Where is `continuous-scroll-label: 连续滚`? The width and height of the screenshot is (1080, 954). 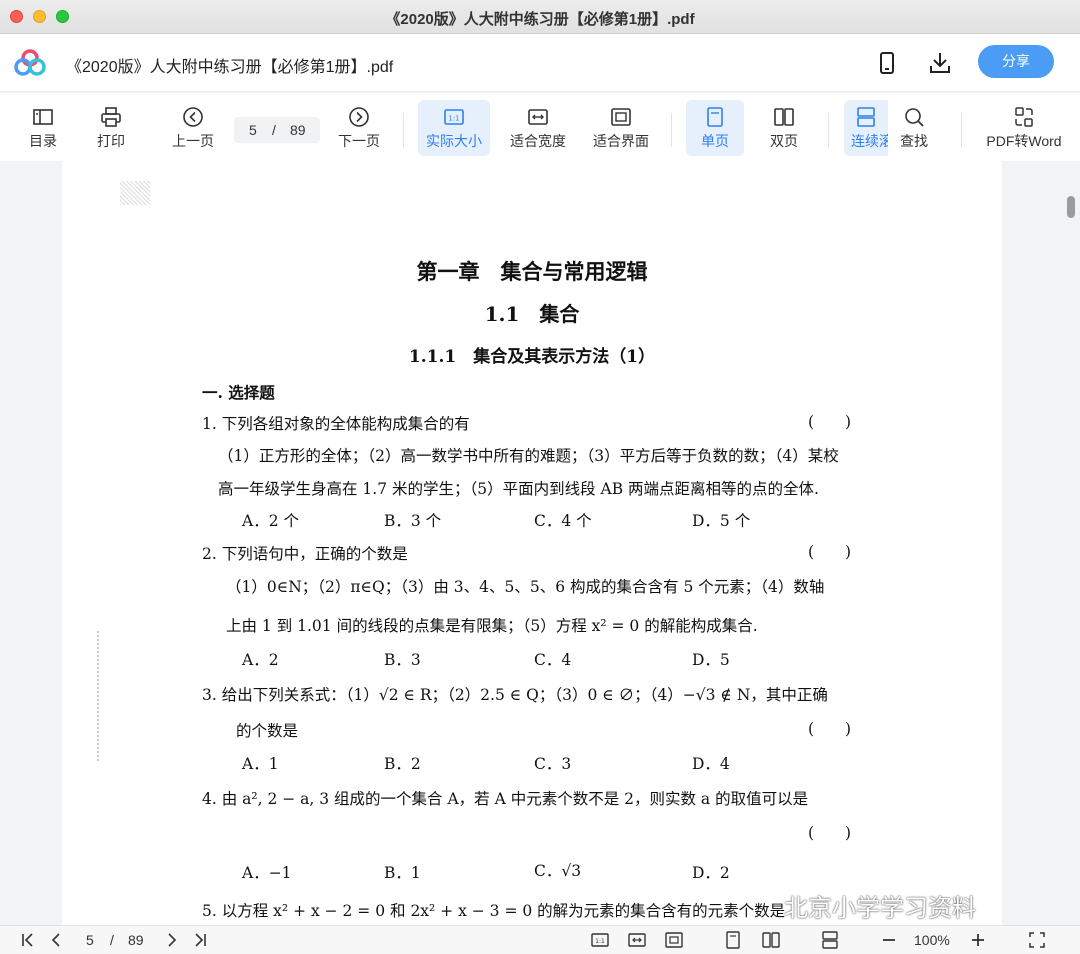 continuous-scroll-label: 连续滚 is located at coordinates (869, 141).